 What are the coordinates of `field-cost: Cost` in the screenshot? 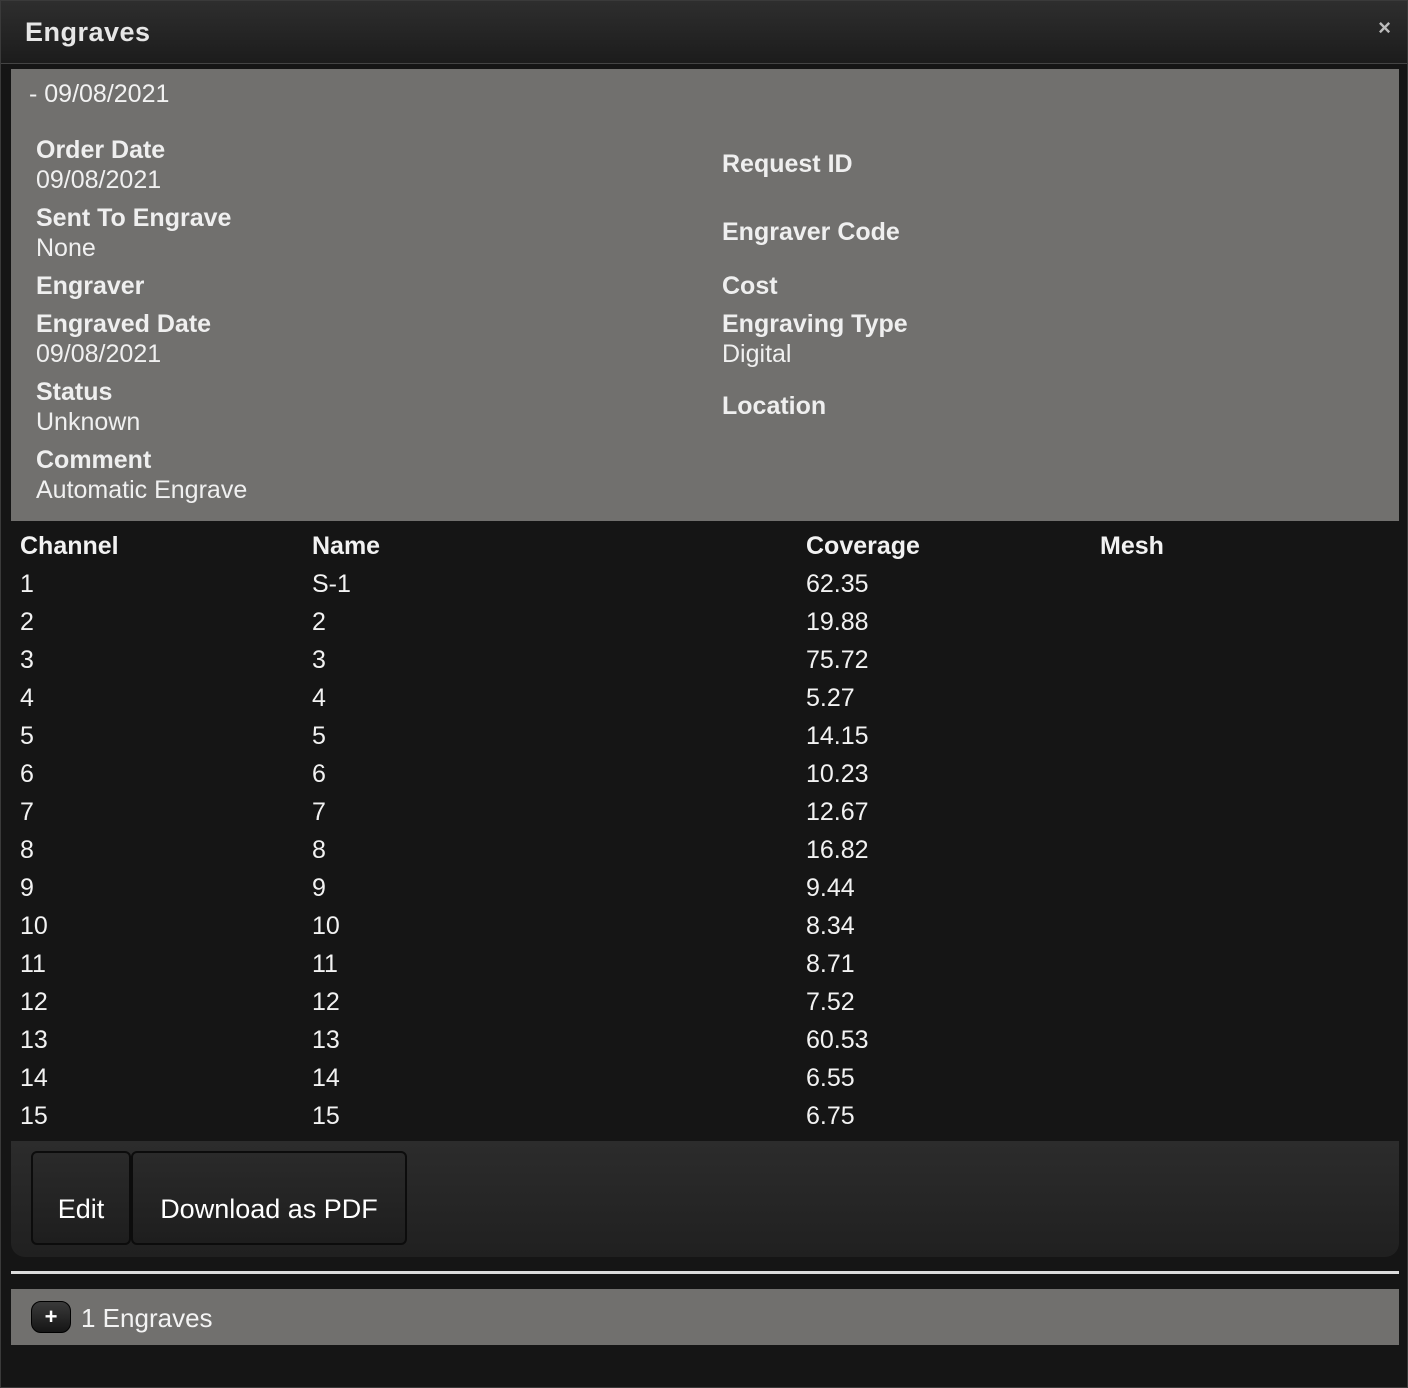 It's located at (750, 286).